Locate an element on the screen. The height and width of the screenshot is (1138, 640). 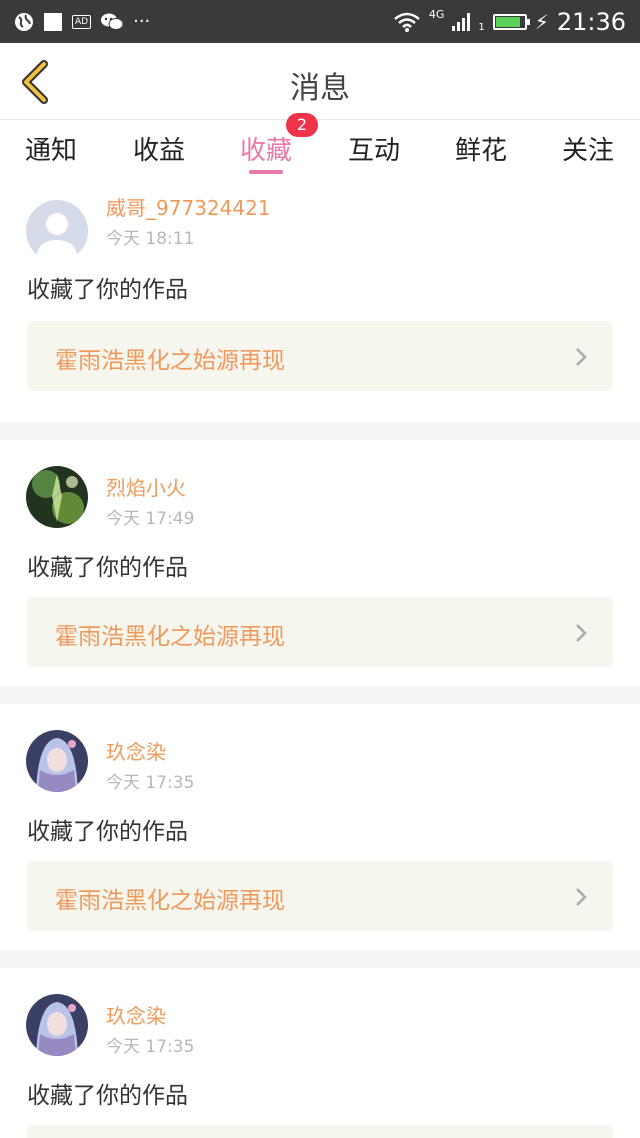
battery-icon is located at coordinates (511, 21).